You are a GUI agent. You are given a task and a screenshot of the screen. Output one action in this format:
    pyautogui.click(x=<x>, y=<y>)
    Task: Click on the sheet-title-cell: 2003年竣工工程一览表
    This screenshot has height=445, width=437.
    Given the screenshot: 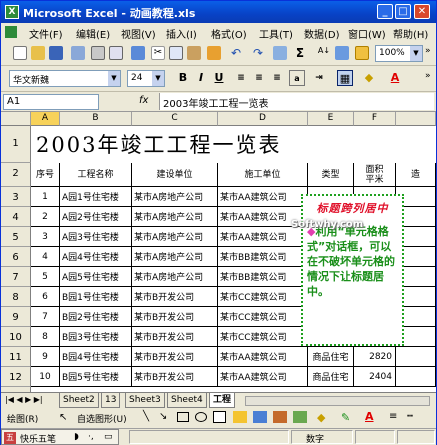 What is the action you would take?
    pyautogui.click(x=234, y=145)
    